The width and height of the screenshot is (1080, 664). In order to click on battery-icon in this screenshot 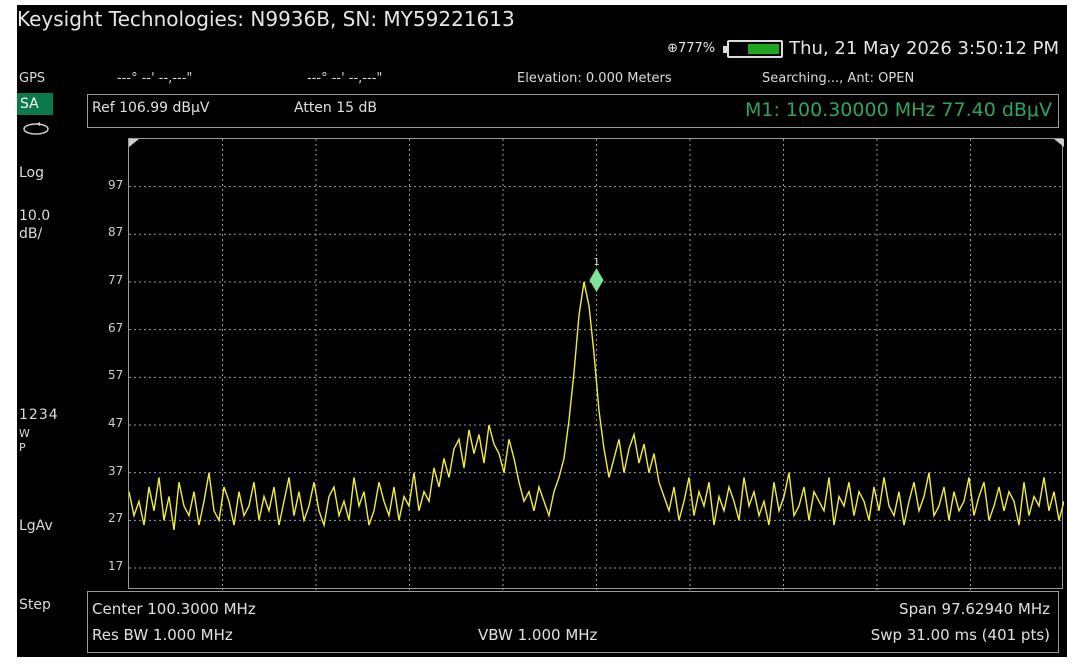, I will do `click(753, 48)`.